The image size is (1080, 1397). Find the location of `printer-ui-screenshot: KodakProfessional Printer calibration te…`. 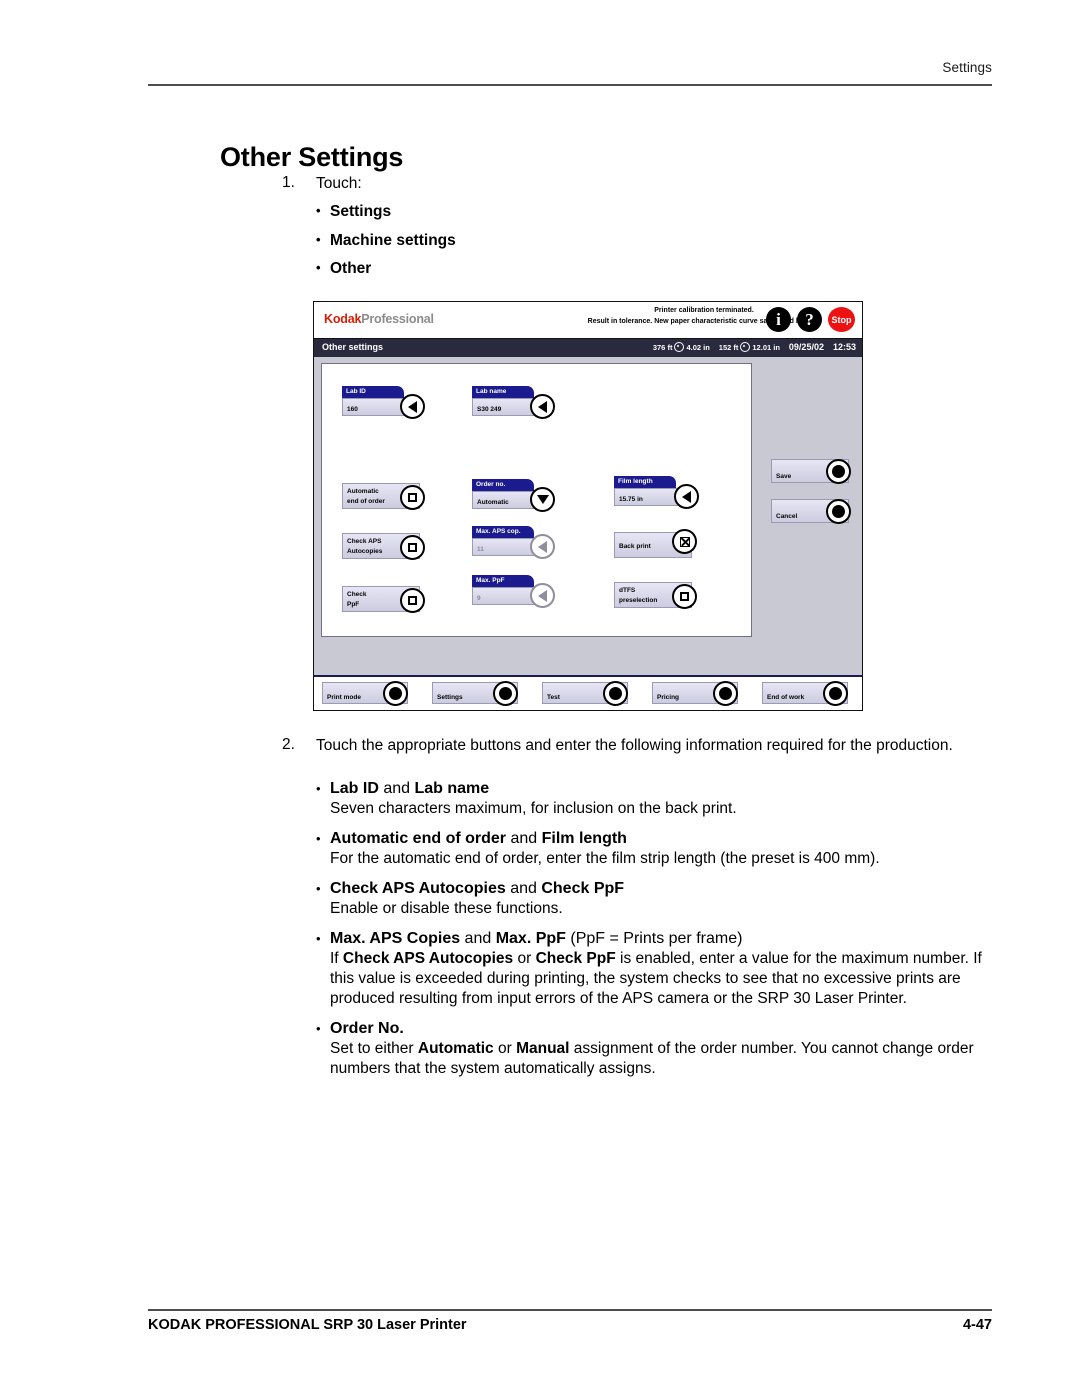

printer-ui-screenshot: KodakProfessional Printer calibration te… is located at coordinates (588, 506).